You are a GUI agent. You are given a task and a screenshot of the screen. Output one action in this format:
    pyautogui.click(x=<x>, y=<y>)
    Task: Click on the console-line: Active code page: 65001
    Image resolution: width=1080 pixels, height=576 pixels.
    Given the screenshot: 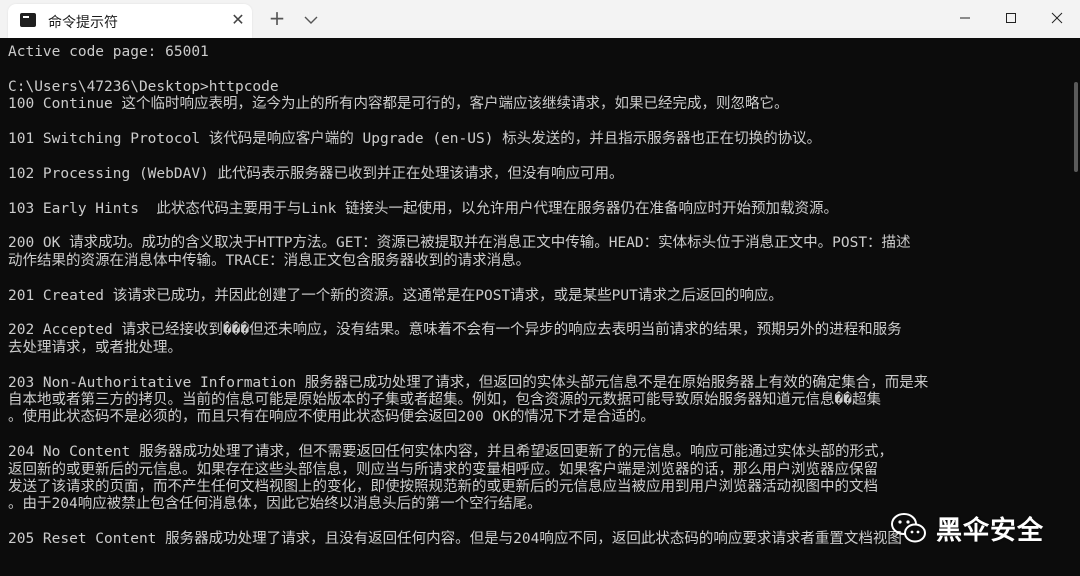 What is the action you would take?
    pyautogui.click(x=108, y=52)
    